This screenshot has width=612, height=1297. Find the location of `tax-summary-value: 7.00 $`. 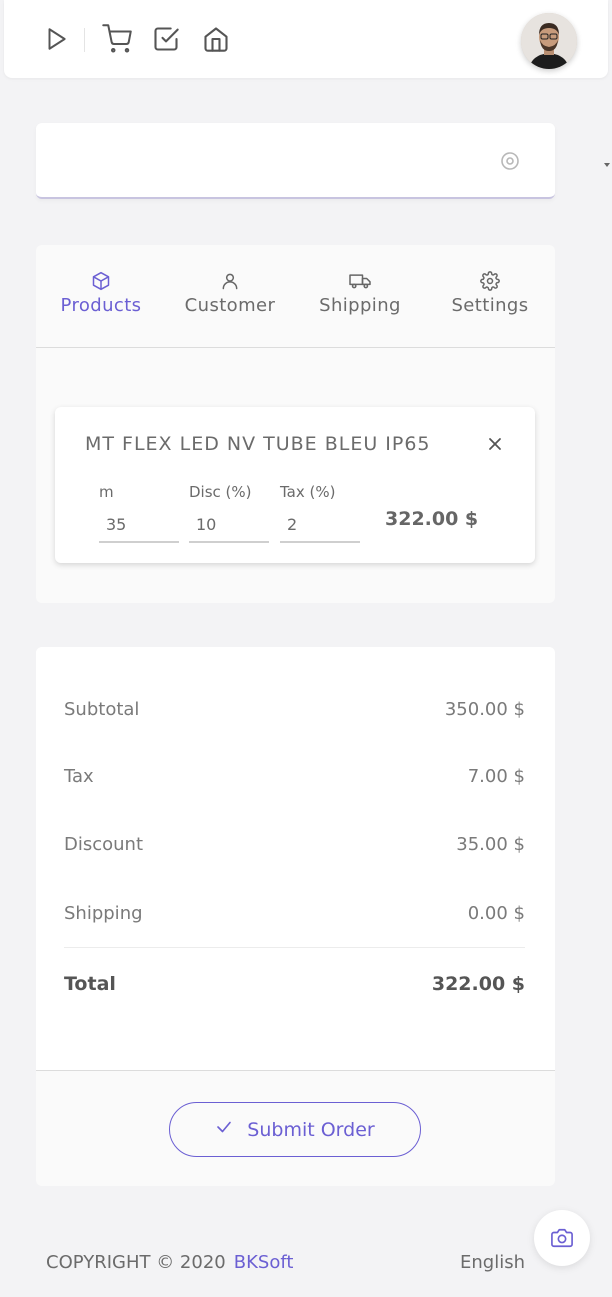

tax-summary-value: 7.00 $ is located at coordinates (496, 776).